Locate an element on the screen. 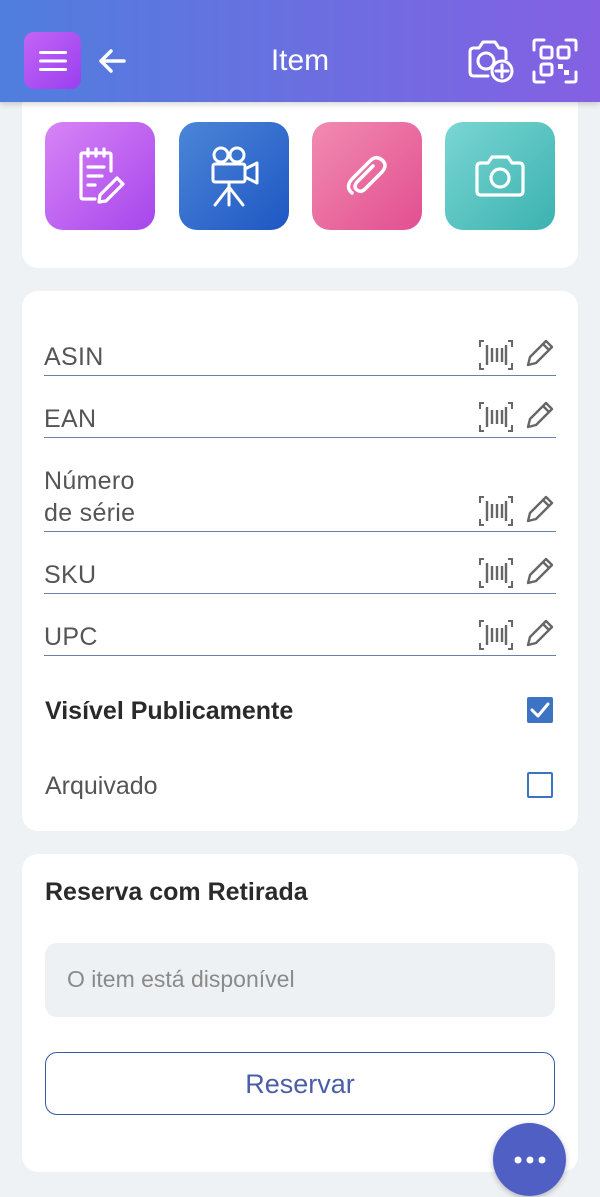 The height and width of the screenshot is (1197, 600). checkbox-label: Visível Publicamente is located at coordinates (169, 711).